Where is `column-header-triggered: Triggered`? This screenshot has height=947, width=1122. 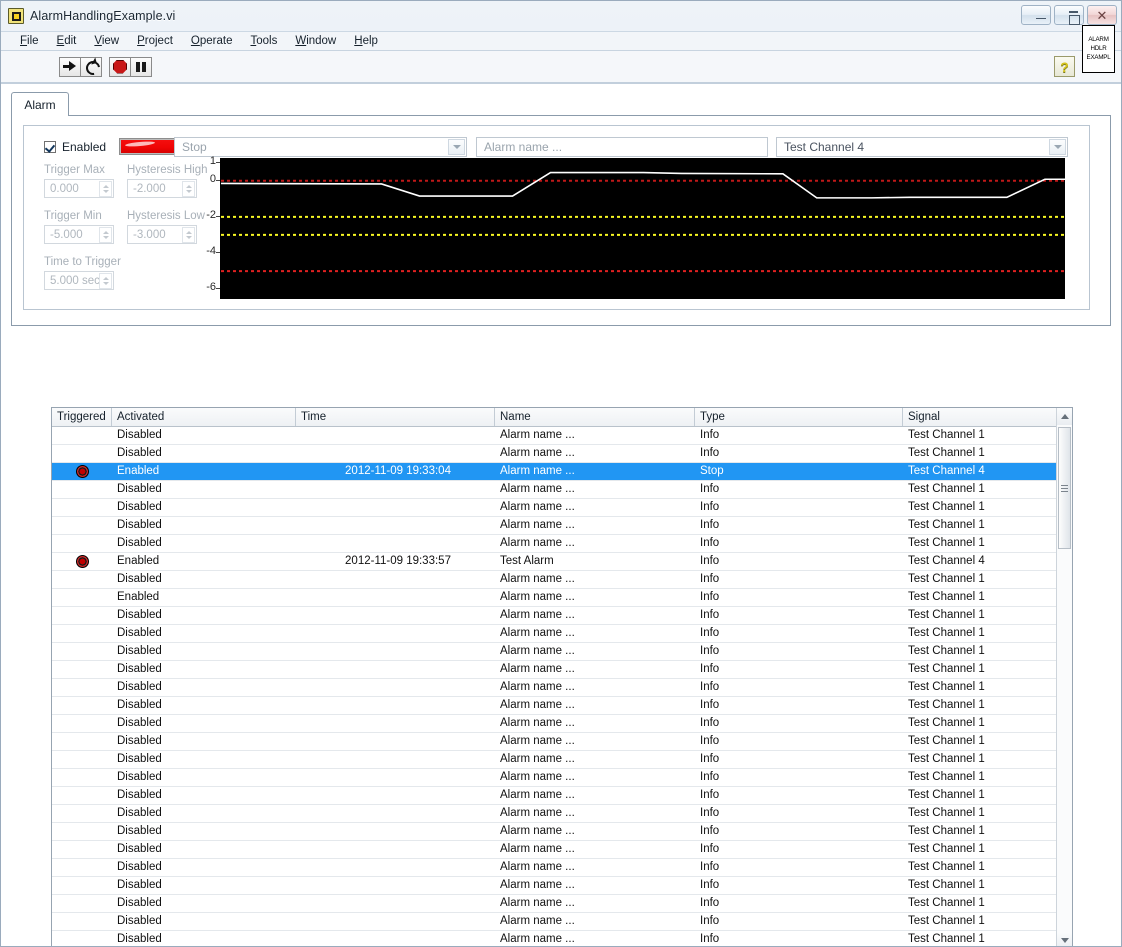
column-header-triggered: Triggered is located at coordinates (82, 417).